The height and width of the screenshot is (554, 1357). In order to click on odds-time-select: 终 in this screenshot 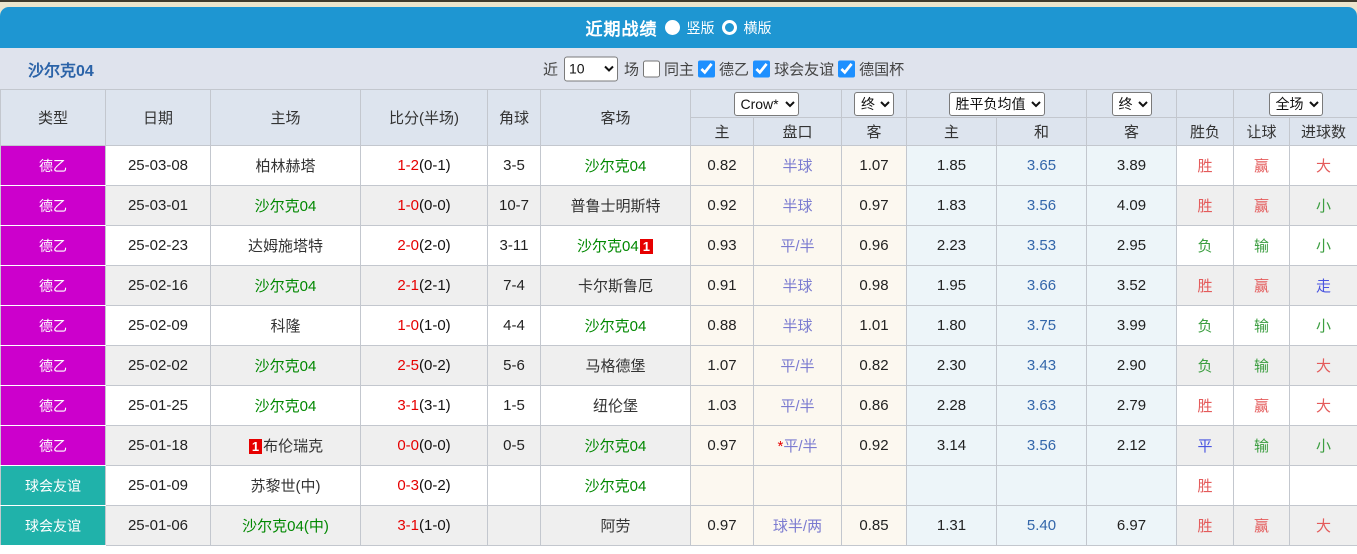, I will do `click(874, 103)`.